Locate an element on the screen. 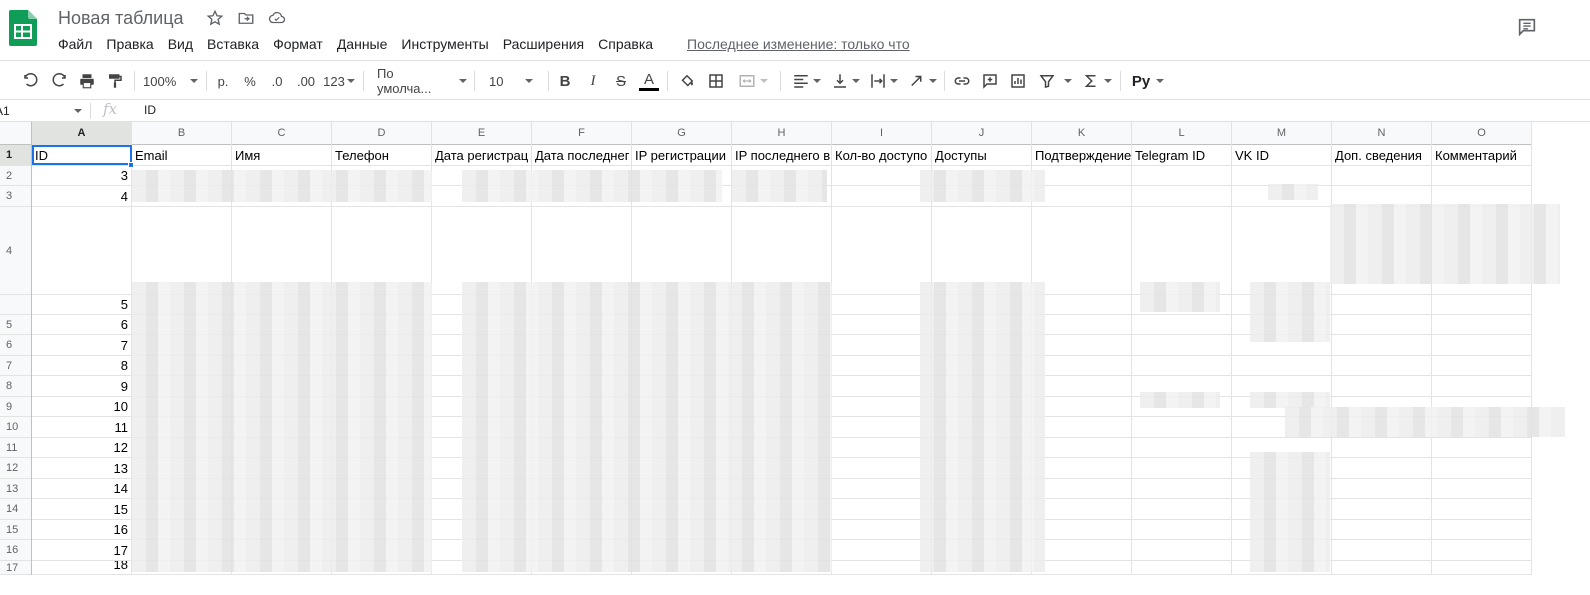 This screenshot has width=1590, height=595. column-header-e: E is located at coordinates (482, 133).